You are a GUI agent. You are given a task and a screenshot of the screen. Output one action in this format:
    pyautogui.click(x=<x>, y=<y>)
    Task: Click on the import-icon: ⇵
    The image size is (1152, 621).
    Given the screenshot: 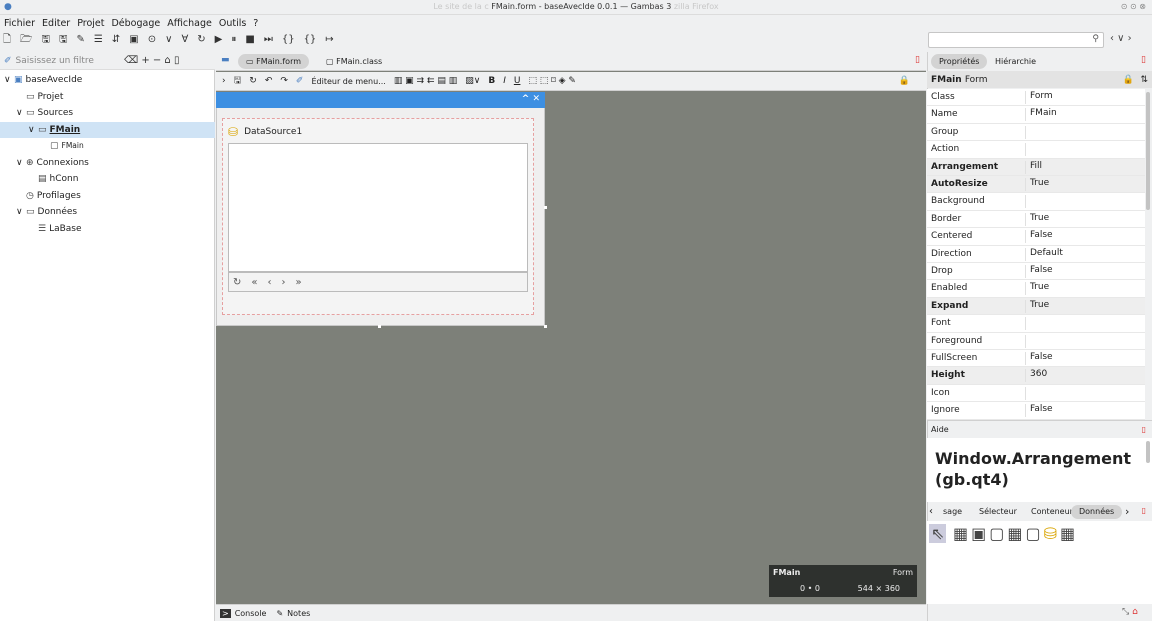 What is the action you would take?
    pyautogui.click(x=116, y=40)
    